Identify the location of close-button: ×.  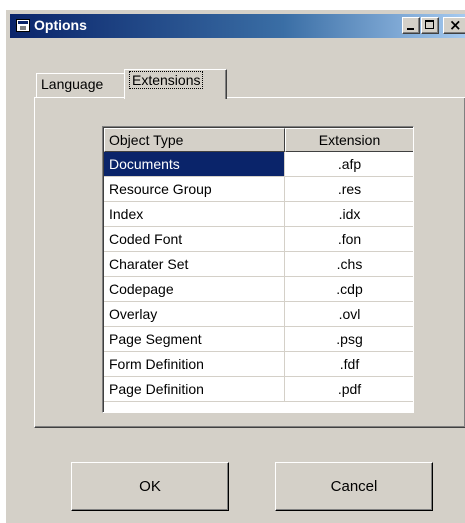
(454, 25).